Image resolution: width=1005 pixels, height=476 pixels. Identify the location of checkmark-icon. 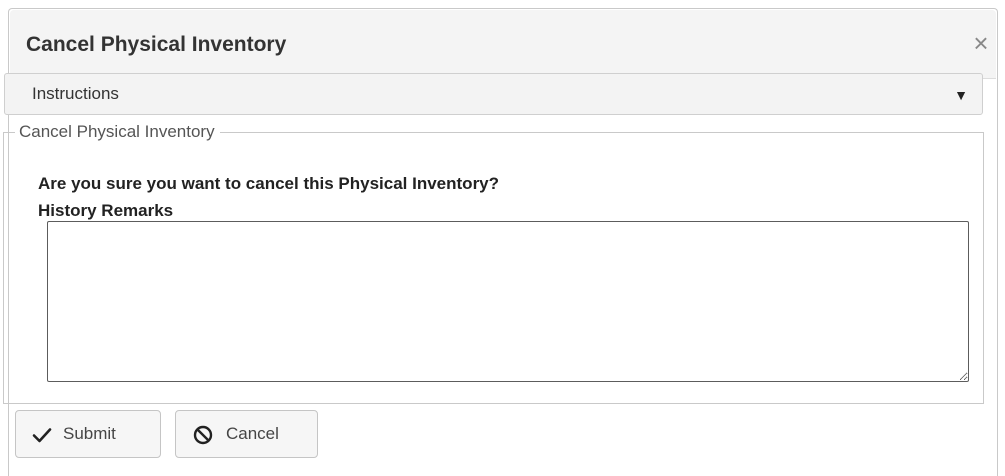
(42, 435).